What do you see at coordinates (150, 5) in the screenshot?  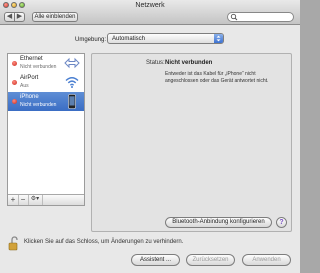 I see `window-title: Netzwerk` at bounding box center [150, 5].